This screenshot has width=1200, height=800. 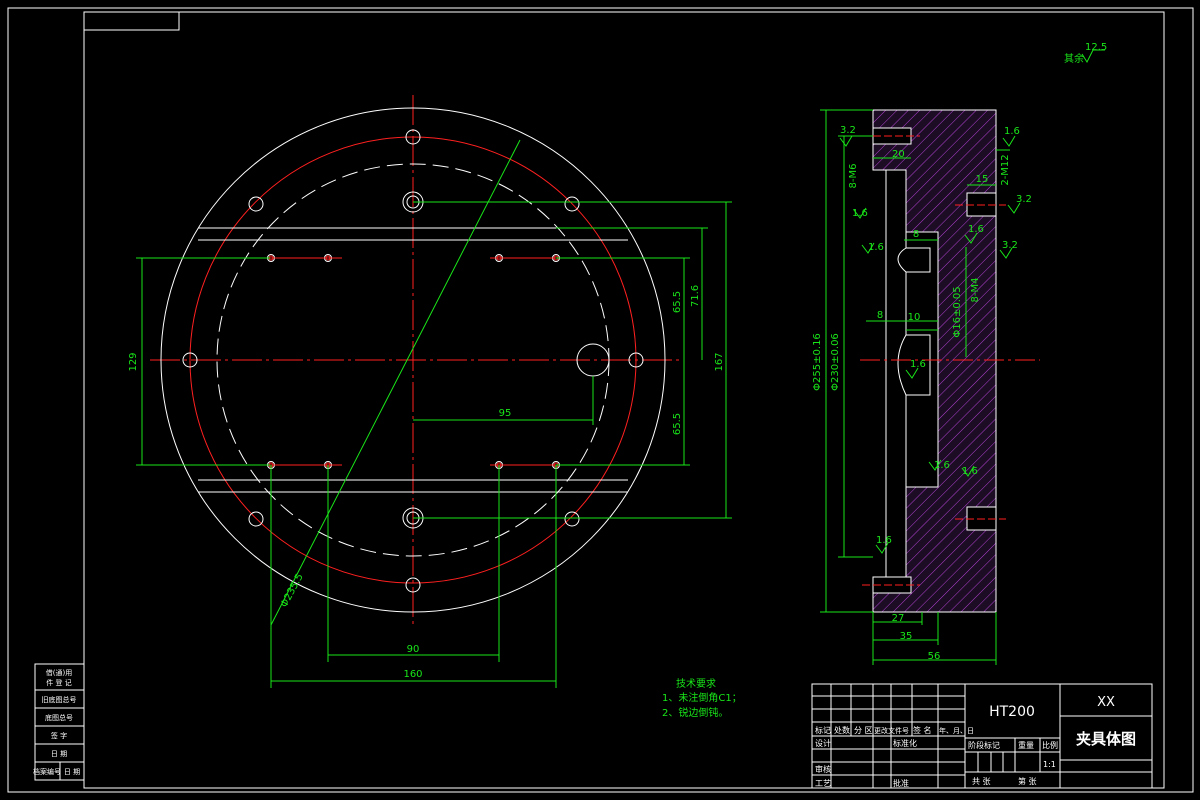 What do you see at coordinates (1050, 745) in the screenshot?
I see `tb-scale-label: 比例` at bounding box center [1050, 745].